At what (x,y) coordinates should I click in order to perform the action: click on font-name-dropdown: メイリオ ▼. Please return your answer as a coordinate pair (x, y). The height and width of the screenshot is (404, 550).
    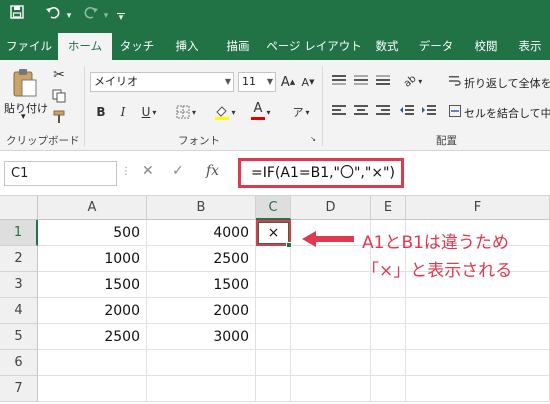
    Looking at the image, I should click on (162, 82).